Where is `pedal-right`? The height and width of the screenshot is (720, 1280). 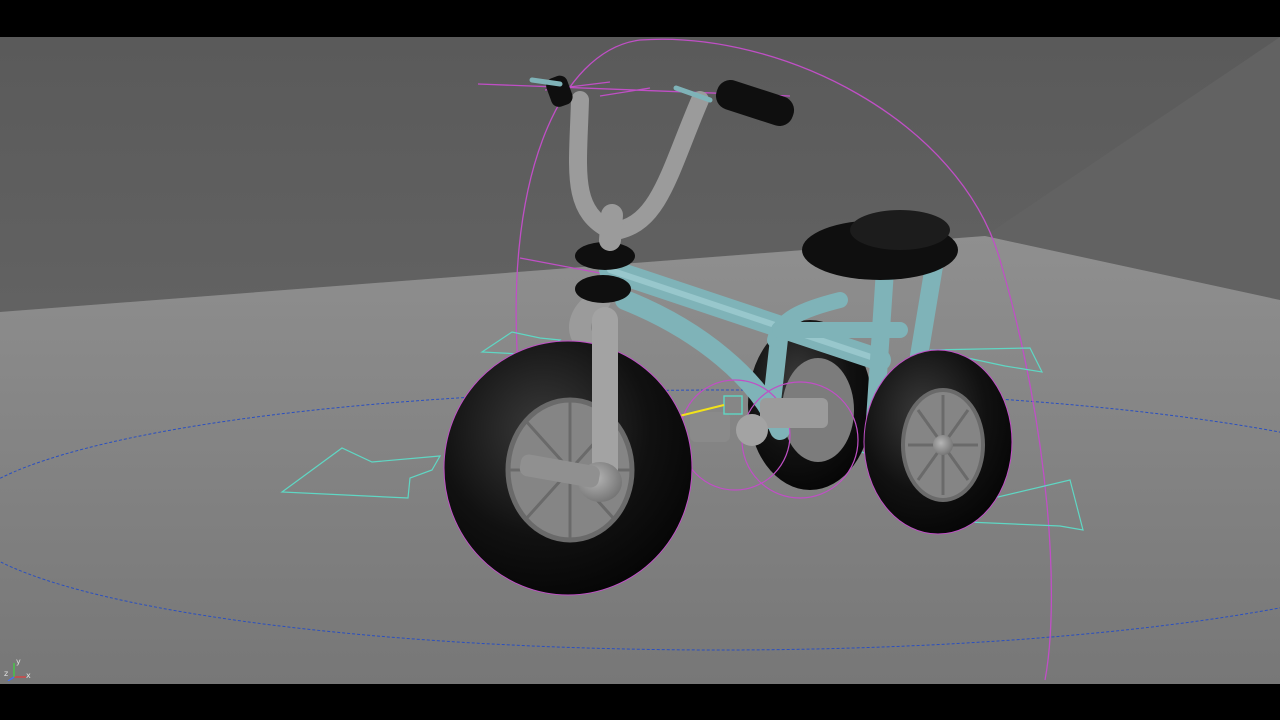 pedal-right is located at coordinates (794, 413).